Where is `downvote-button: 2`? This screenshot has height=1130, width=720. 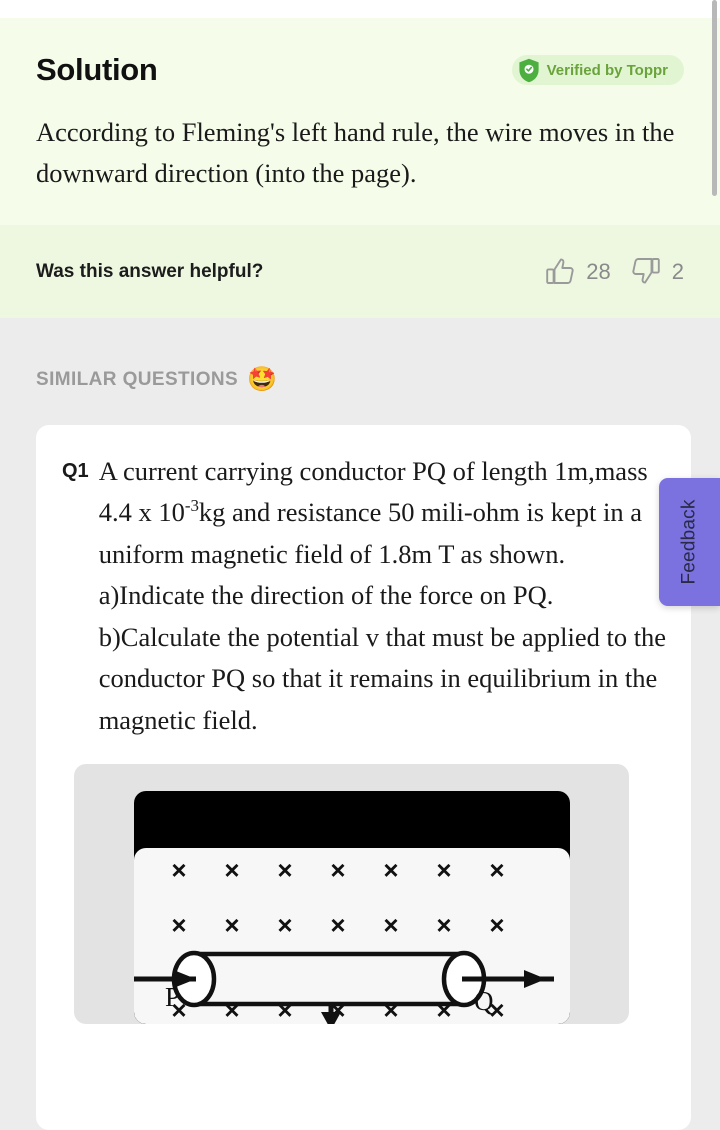
downvote-button: 2 is located at coordinates (657, 271).